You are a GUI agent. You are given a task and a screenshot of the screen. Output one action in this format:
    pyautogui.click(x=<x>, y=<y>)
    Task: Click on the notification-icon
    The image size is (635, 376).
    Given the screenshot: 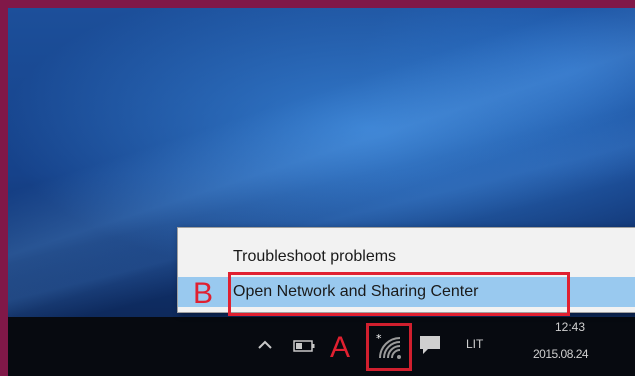 What is the action you would take?
    pyautogui.click(x=430, y=345)
    